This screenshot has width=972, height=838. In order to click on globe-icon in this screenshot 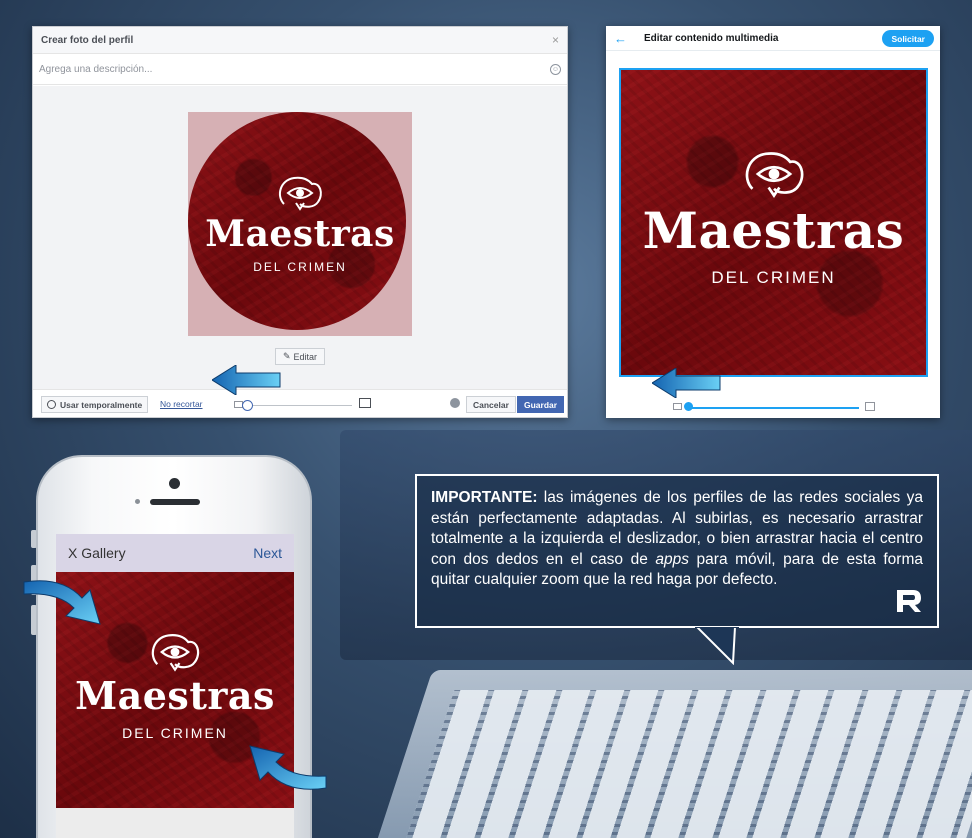, I will do `click(455, 403)`.